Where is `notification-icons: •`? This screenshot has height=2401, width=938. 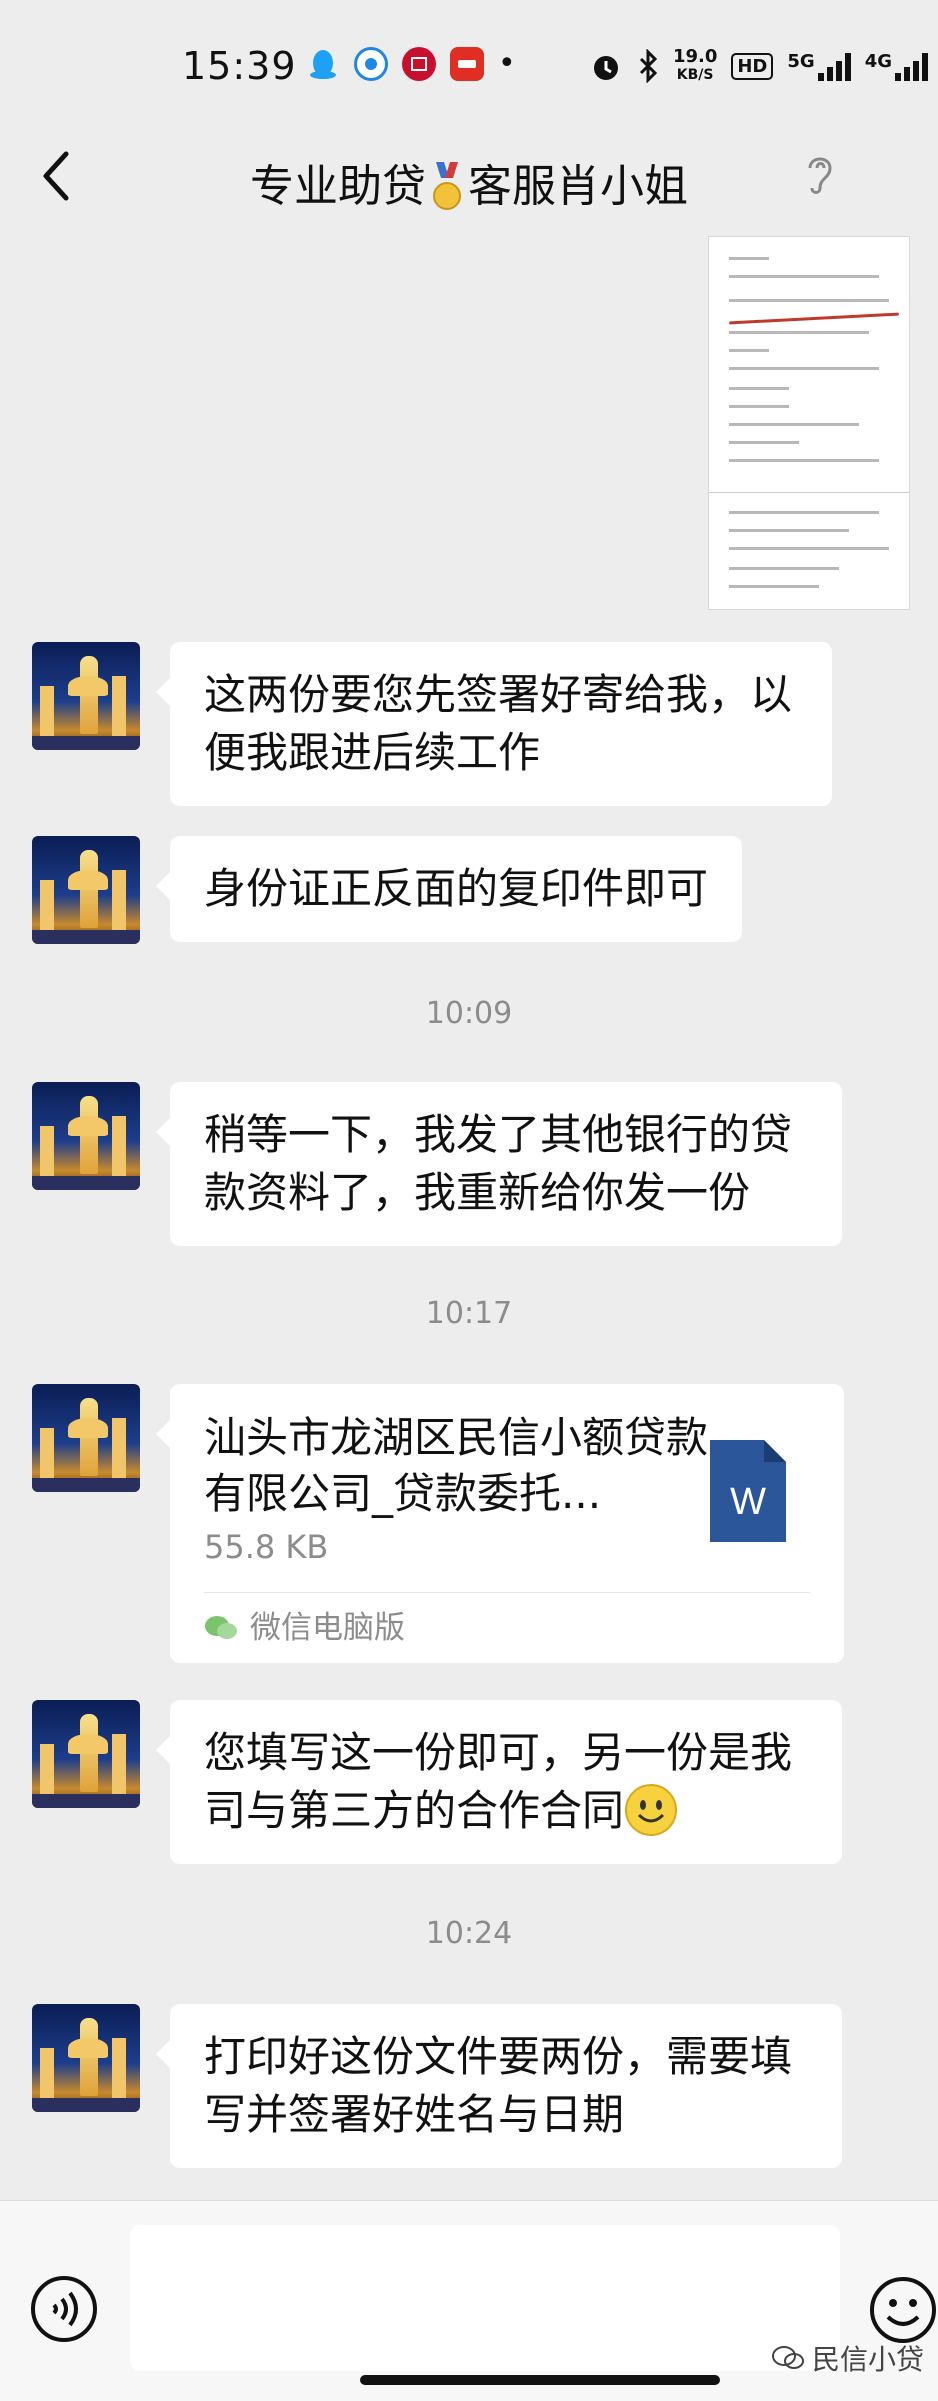
notification-icons: • is located at coordinates (411, 63).